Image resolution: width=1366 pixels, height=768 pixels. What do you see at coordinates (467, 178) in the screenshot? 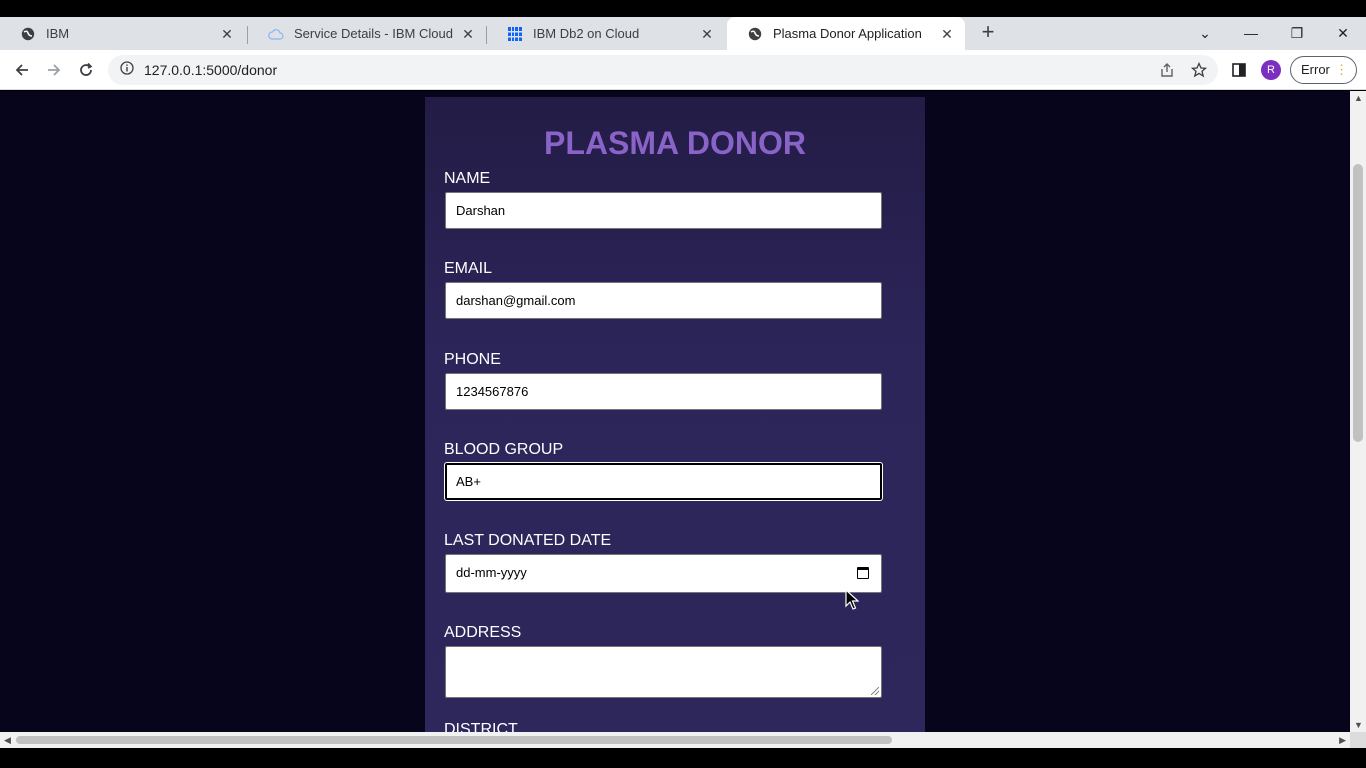
I see `name-label: NAME` at bounding box center [467, 178].